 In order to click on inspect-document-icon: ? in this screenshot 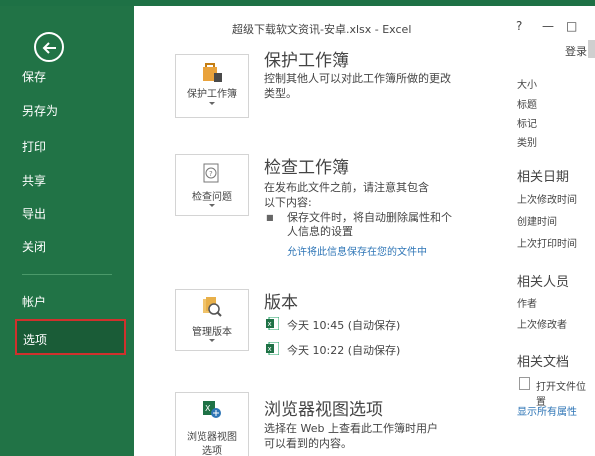, I will do `click(211, 173)`.